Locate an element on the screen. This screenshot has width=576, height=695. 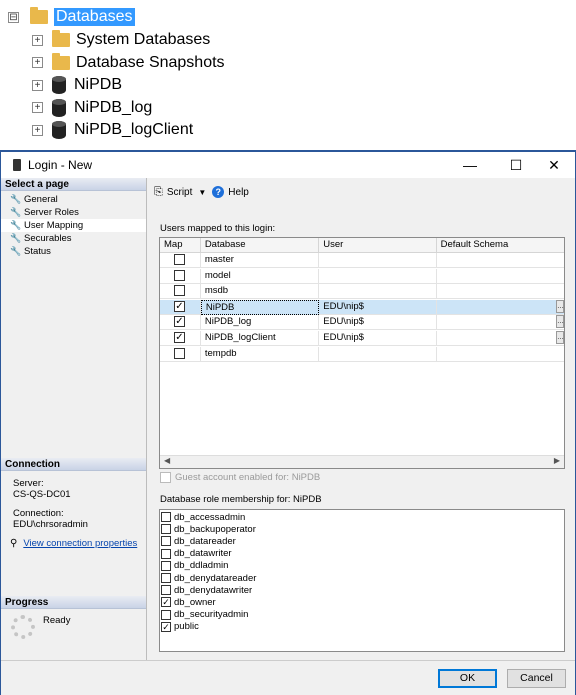
list-item: db_securityadmin is located at coordinates (362, 615).